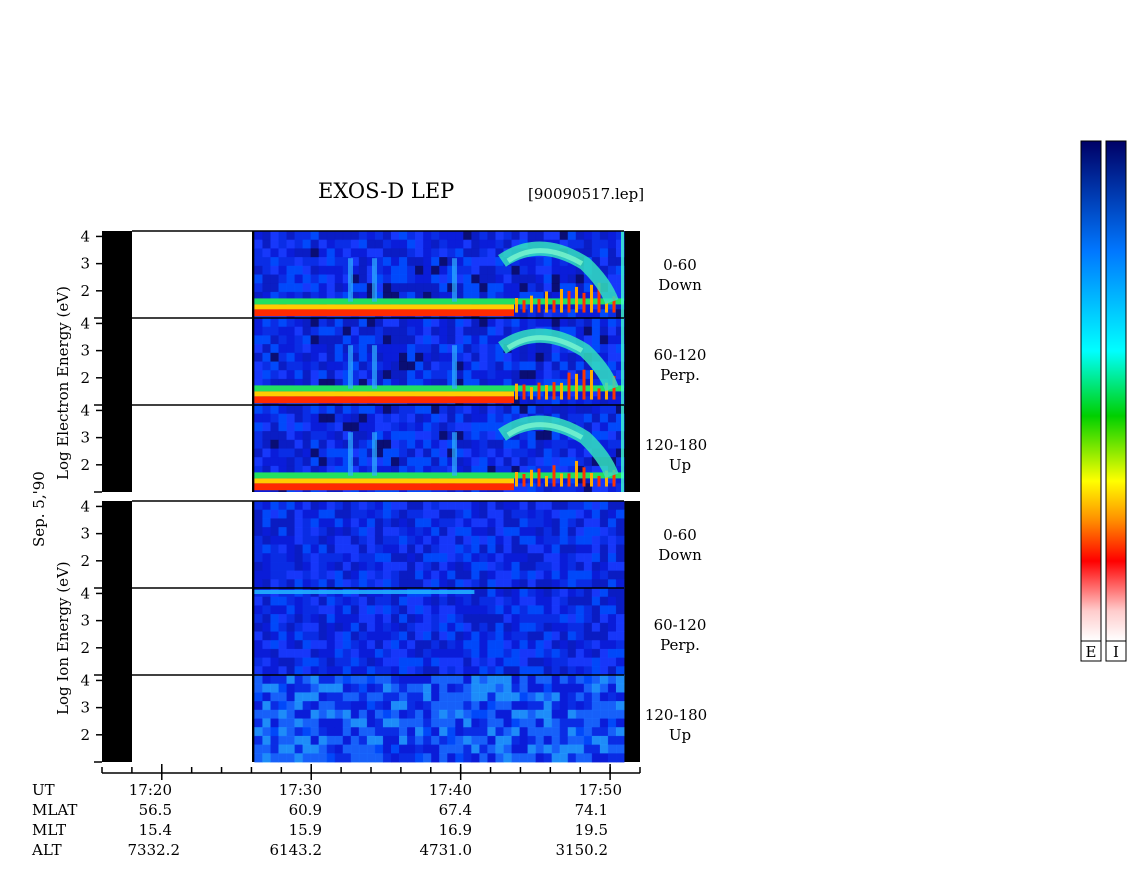 This screenshot has height=875, width=1130. What do you see at coordinates (63, 638) in the screenshot?
I see `ion-ylabel: Log Ion Energy (eV)` at bounding box center [63, 638].